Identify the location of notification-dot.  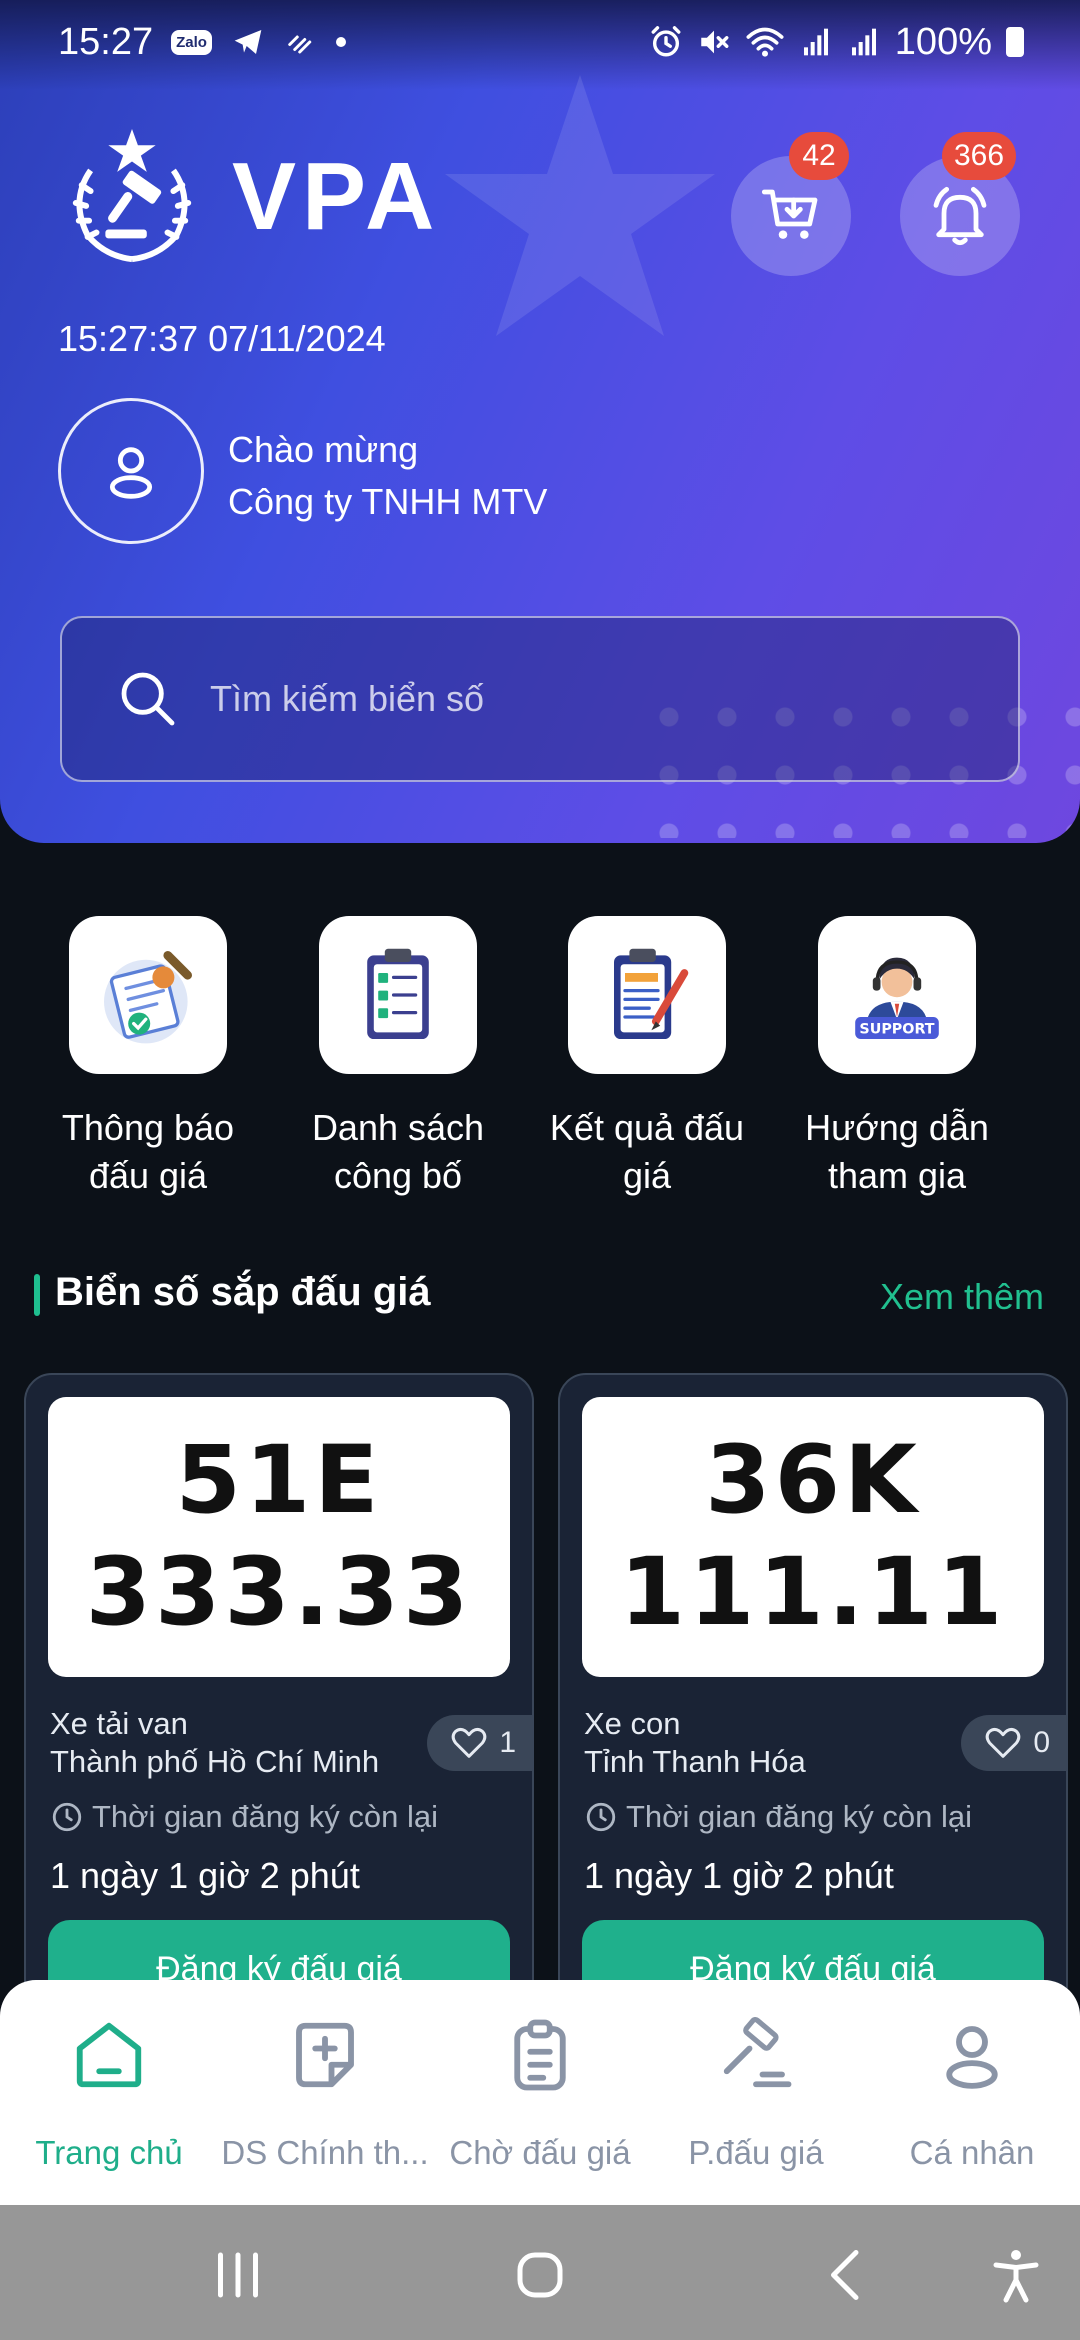
(340, 42).